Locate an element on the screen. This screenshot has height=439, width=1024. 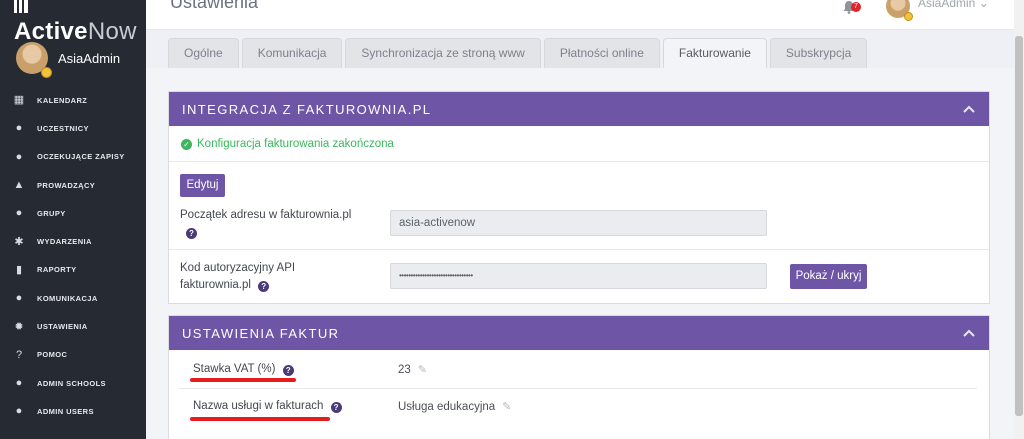
logo-text-main: Active is located at coordinates (51, 31).